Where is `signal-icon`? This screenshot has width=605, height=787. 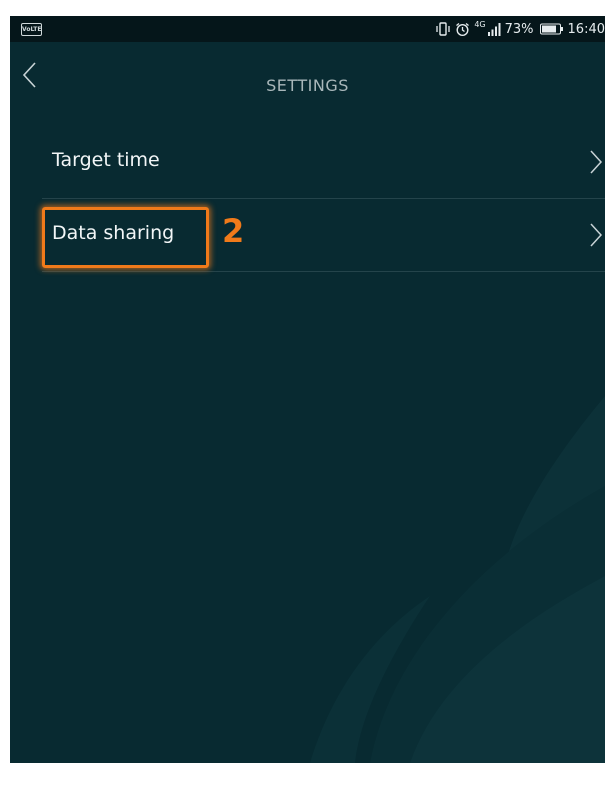
signal-icon is located at coordinates (494, 29).